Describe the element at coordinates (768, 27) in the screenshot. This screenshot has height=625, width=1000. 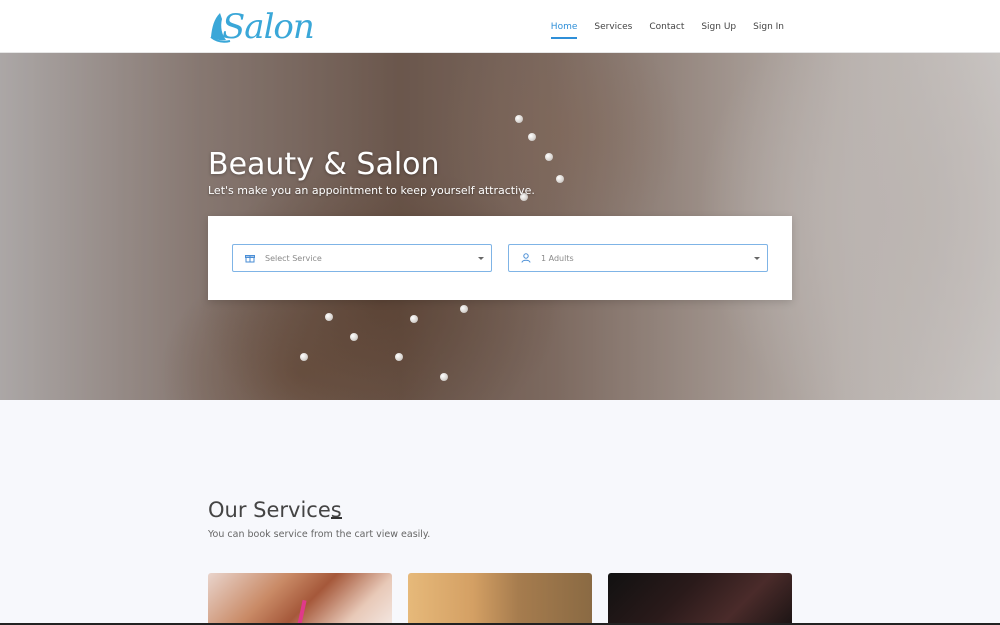
I see `nav-sign-in: Sign In` at that location.